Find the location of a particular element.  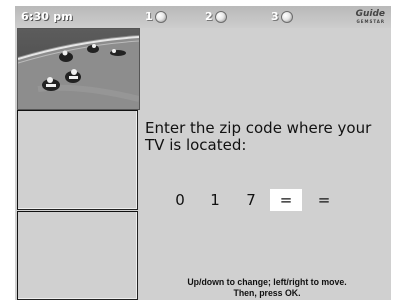

step-indicator-1: 1 is located at coordinates (156, 16).